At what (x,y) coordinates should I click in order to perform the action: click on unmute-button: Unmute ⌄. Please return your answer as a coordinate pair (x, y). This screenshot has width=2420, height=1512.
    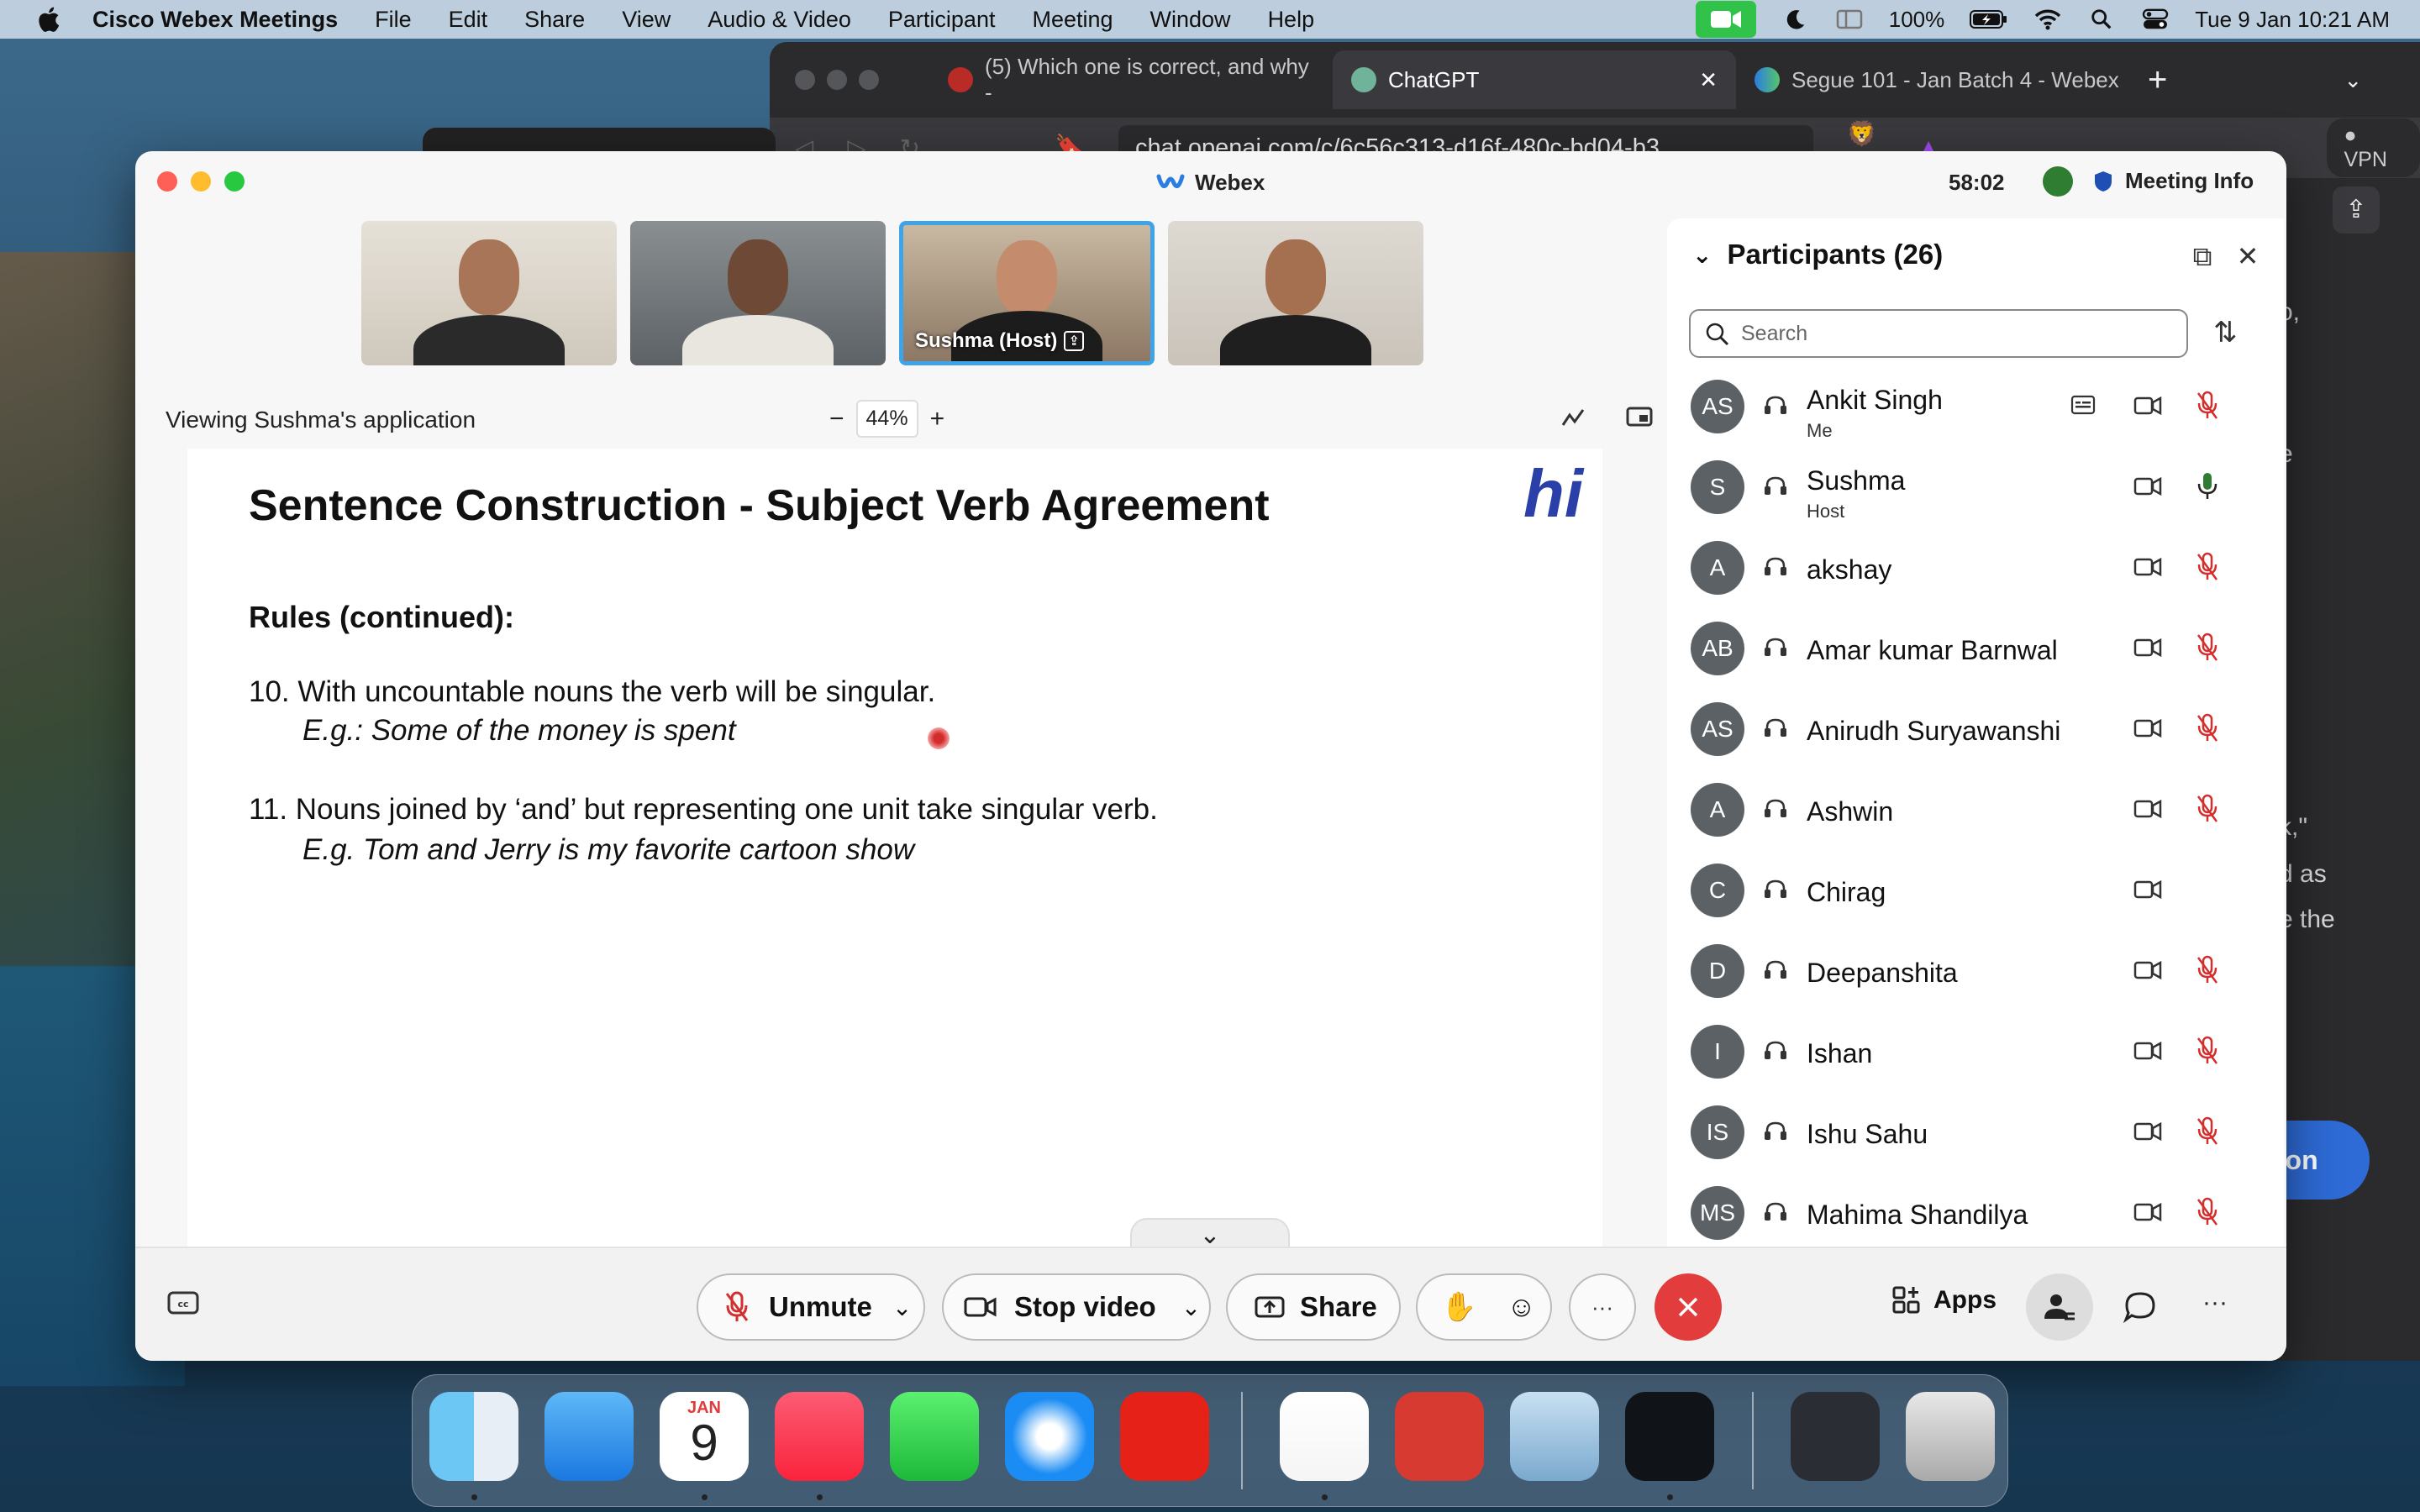
    Looking at the image, I should click on (811, 1307).